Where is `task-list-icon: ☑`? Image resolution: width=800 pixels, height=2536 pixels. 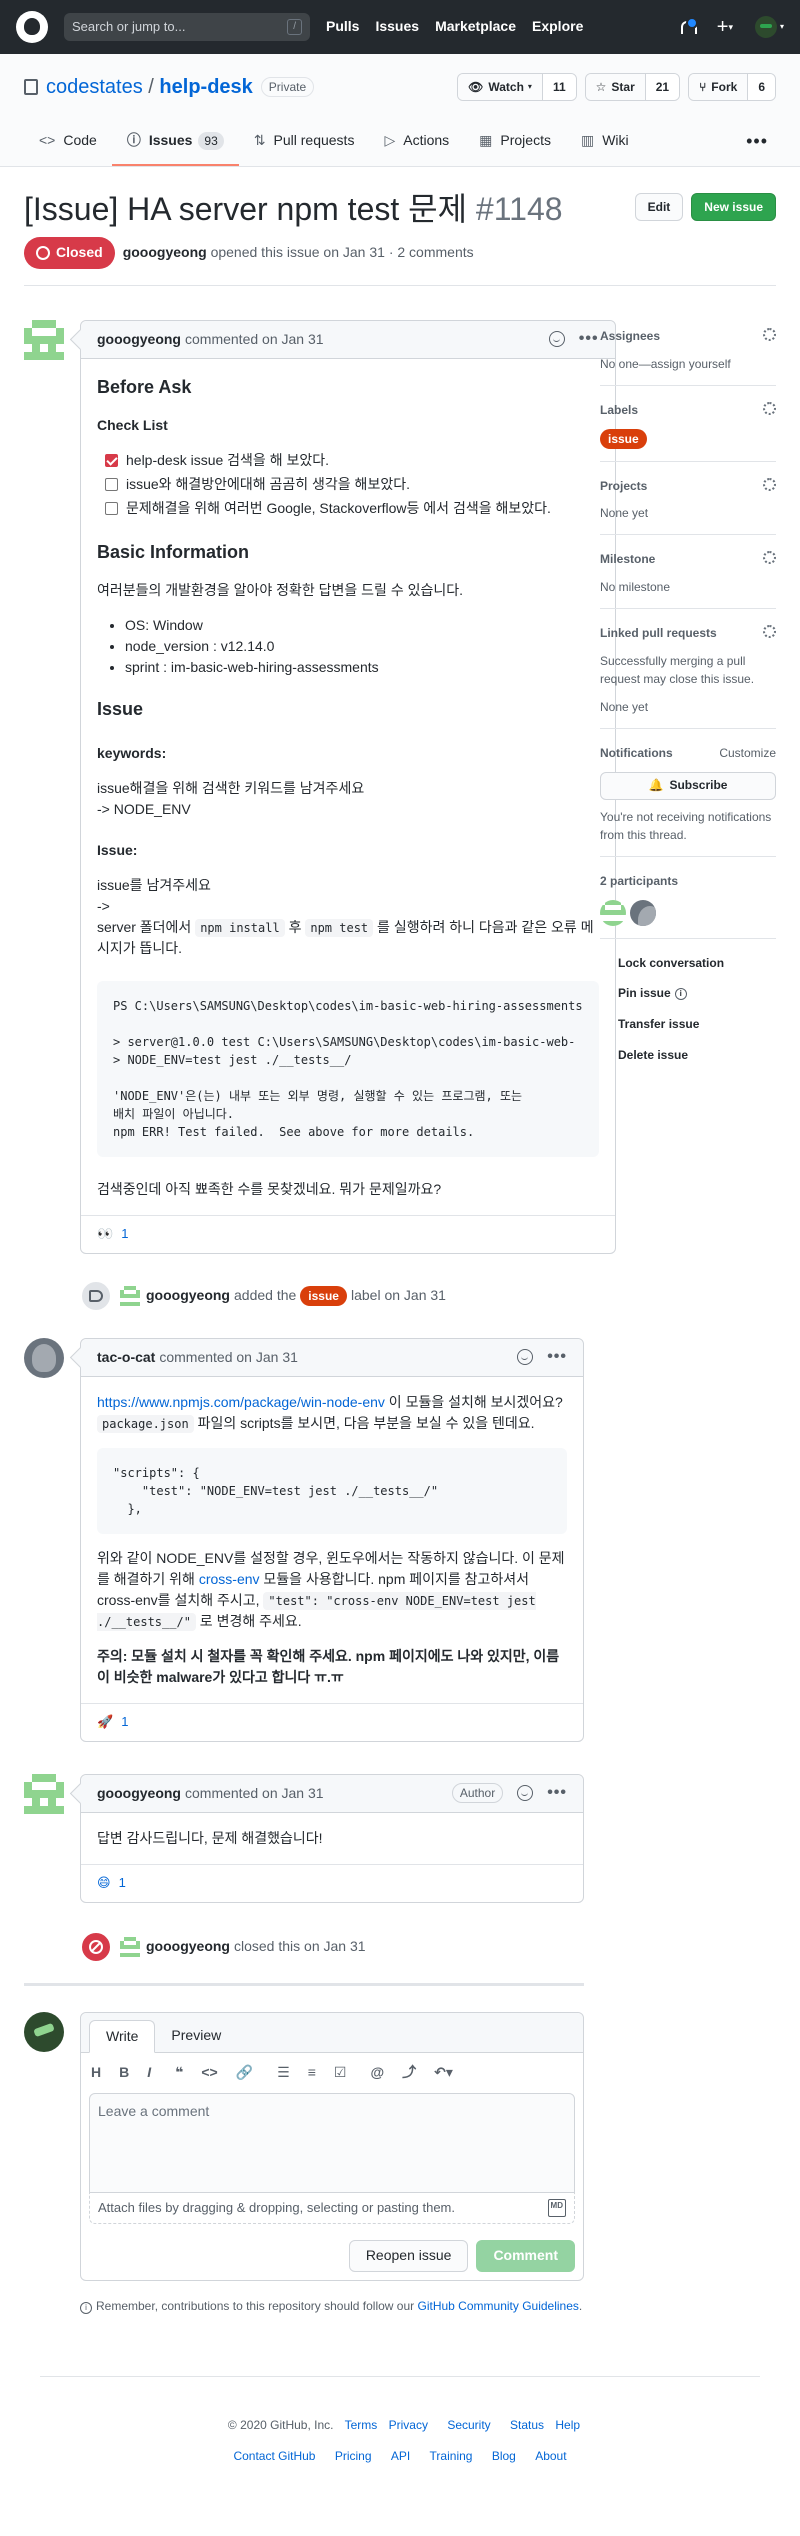
task-list-icon: ☑ is located at coordinates (340, 2073).